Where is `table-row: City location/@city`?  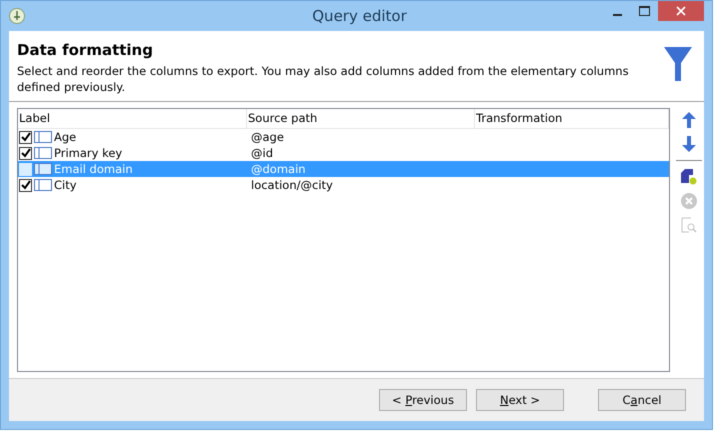 table-row: City location/@city is located at coordinates (343, 185).